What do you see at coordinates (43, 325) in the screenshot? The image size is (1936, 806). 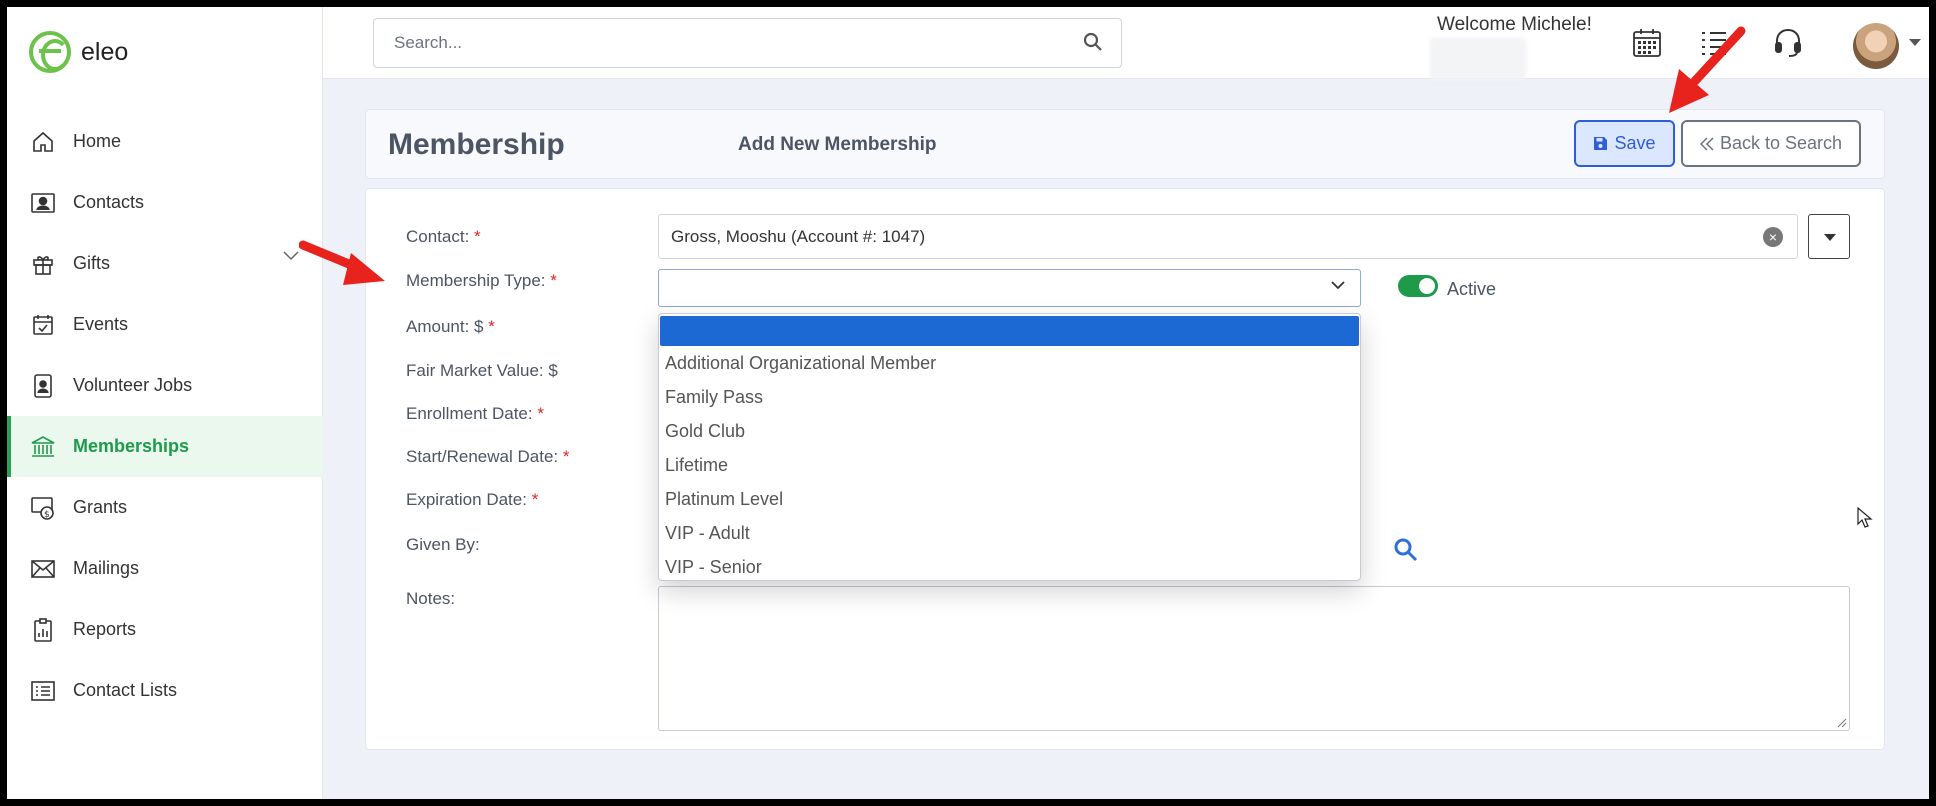 I see `calendar-check-icon` at bounding box center [43, 325].